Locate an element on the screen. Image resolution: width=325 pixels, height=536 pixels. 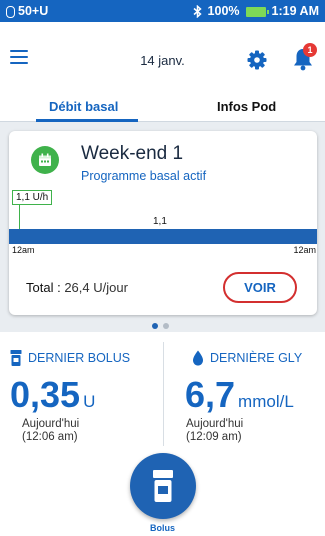
notification-badge: 1 is located at coordinates (310, 50).